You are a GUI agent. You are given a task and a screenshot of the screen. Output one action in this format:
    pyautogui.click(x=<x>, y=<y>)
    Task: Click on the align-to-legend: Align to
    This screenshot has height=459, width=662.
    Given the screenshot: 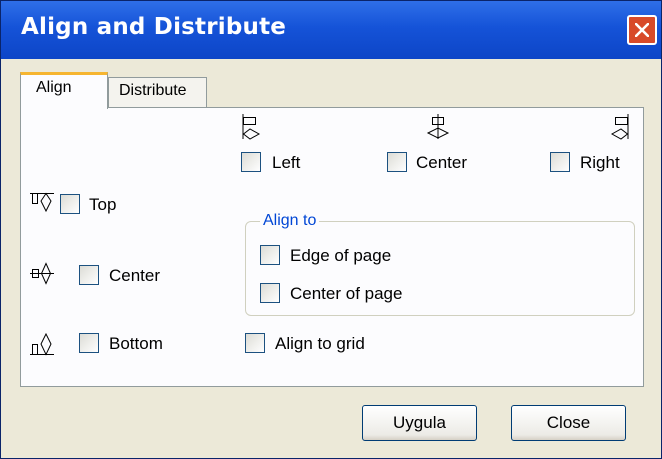 What is the action you would take?
    pyautogui.click(x=290, y=221)
    